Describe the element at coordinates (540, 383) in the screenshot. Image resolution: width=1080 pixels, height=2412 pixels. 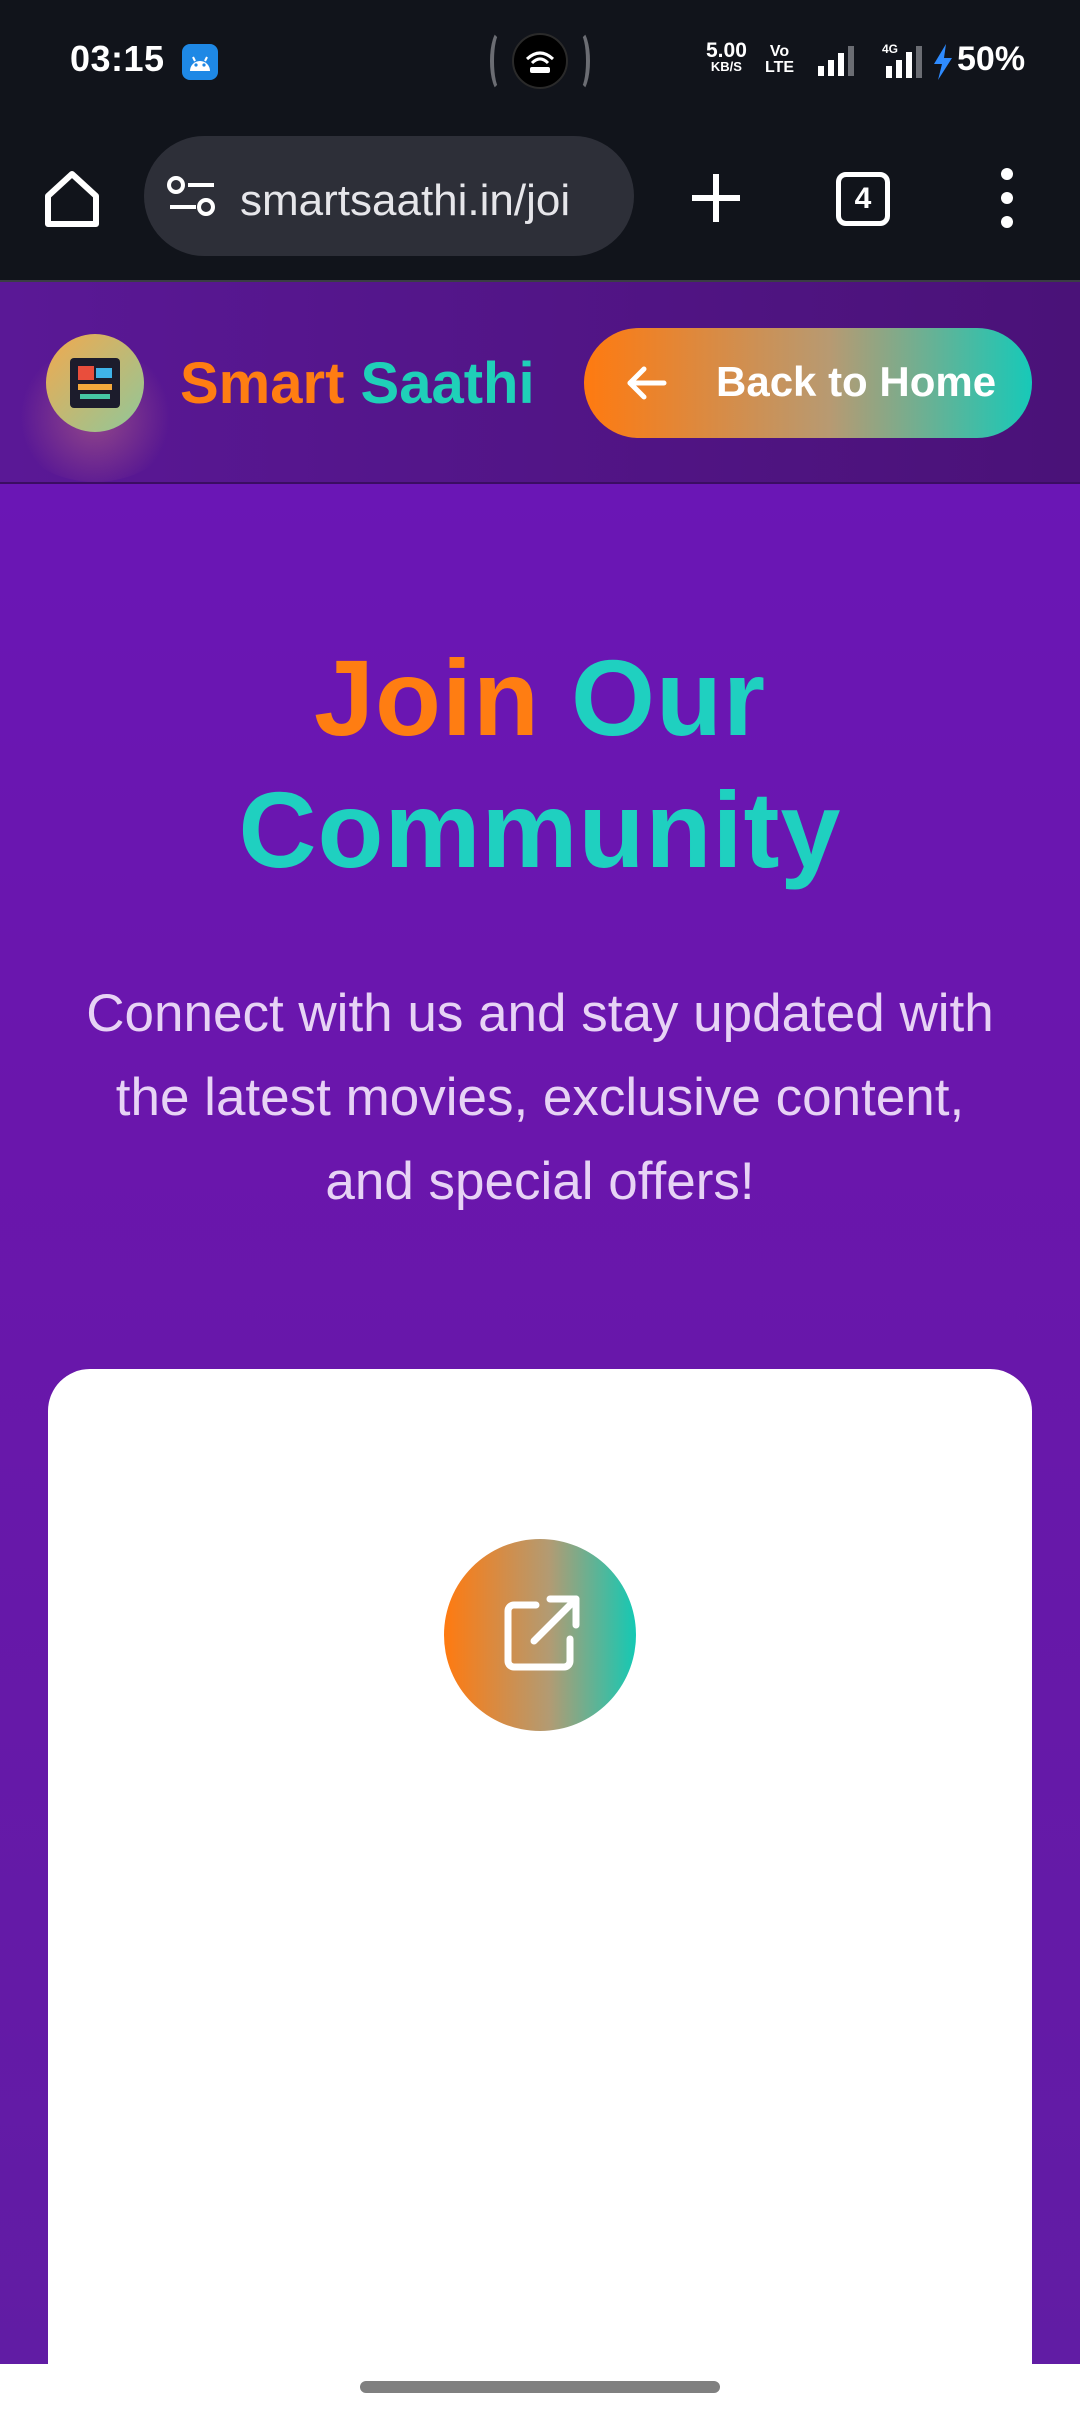
I see `site-header: Smart Saathi Back to Home` at that location.